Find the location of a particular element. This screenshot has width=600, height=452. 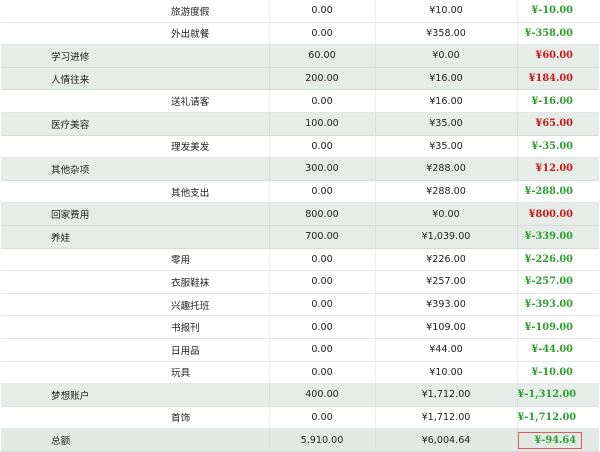

subcategory-row: 兴趣托班 0.00 ¥393.00 ¥-393.00 is located at coordinates (300, 305).